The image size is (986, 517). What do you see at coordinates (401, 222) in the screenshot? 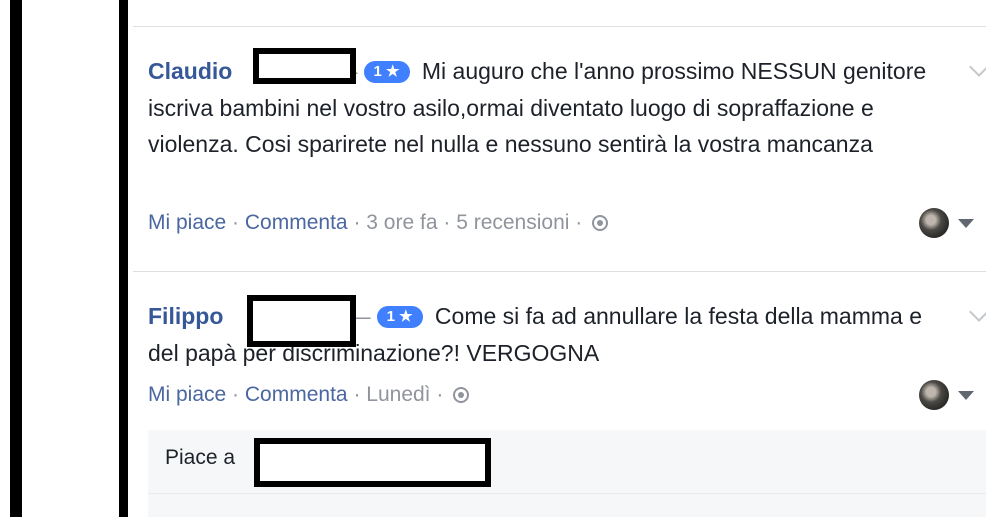
I see `review-1-timestamp: 3 ore fa` at bounding box center [401, 222].